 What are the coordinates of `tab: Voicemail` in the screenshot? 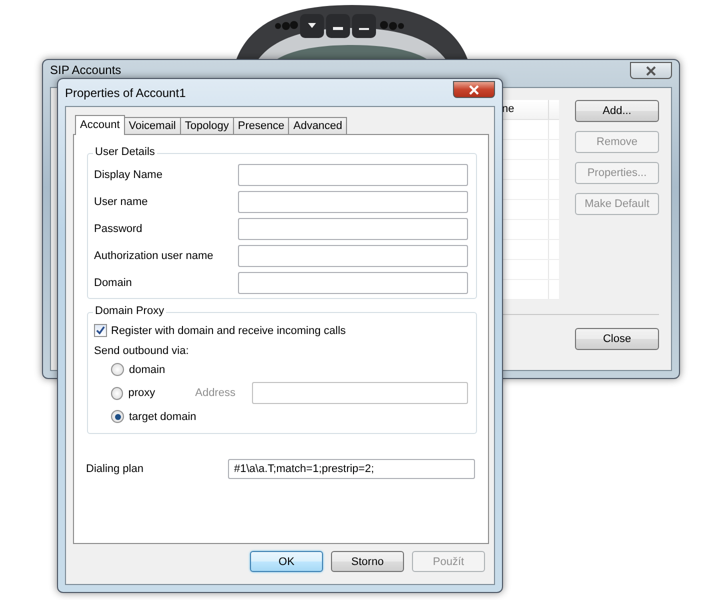 It's located at (152, 126).